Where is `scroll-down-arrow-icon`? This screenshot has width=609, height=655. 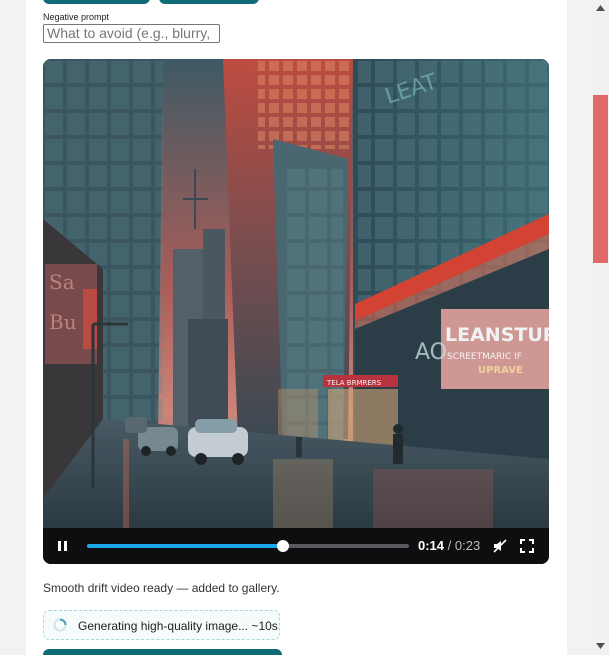 scroll-down-arrow-icon is located at coordinates (600, 646).